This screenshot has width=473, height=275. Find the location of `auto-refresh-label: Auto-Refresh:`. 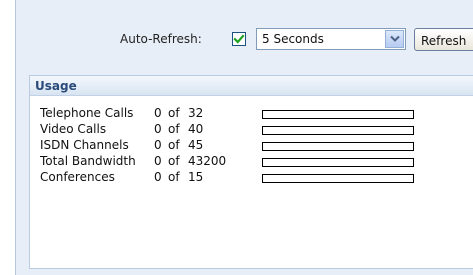

auto-refresh-label: Auto-Refresh: is located at coordinates (161, 39).